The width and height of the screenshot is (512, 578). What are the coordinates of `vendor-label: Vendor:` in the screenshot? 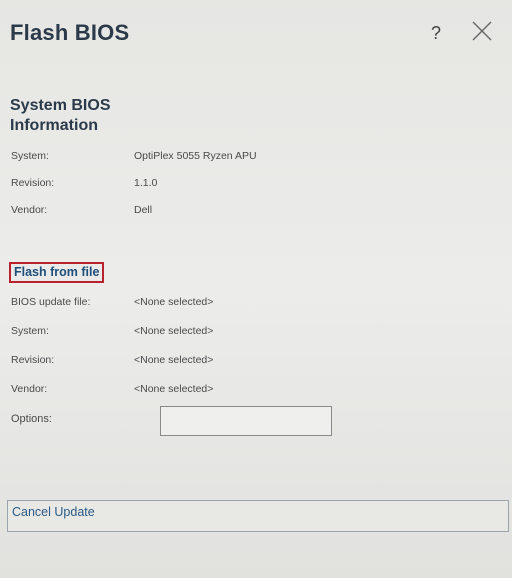 It's located at (29, 210).